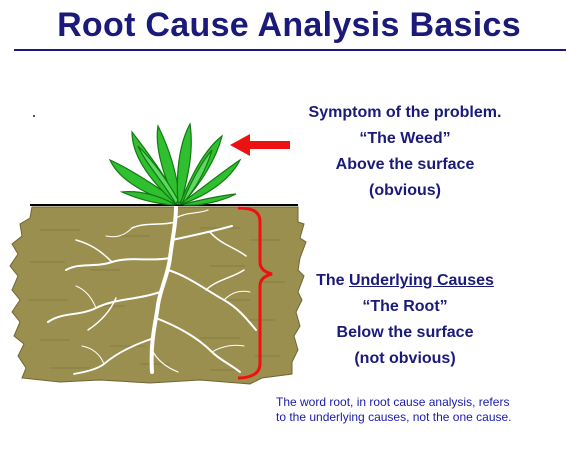 This screenshot has height=452, width=578. Describe the element at coordinates (405, 164) in the screenshot. I see `symptom-line-3: Above the surface` at that location.